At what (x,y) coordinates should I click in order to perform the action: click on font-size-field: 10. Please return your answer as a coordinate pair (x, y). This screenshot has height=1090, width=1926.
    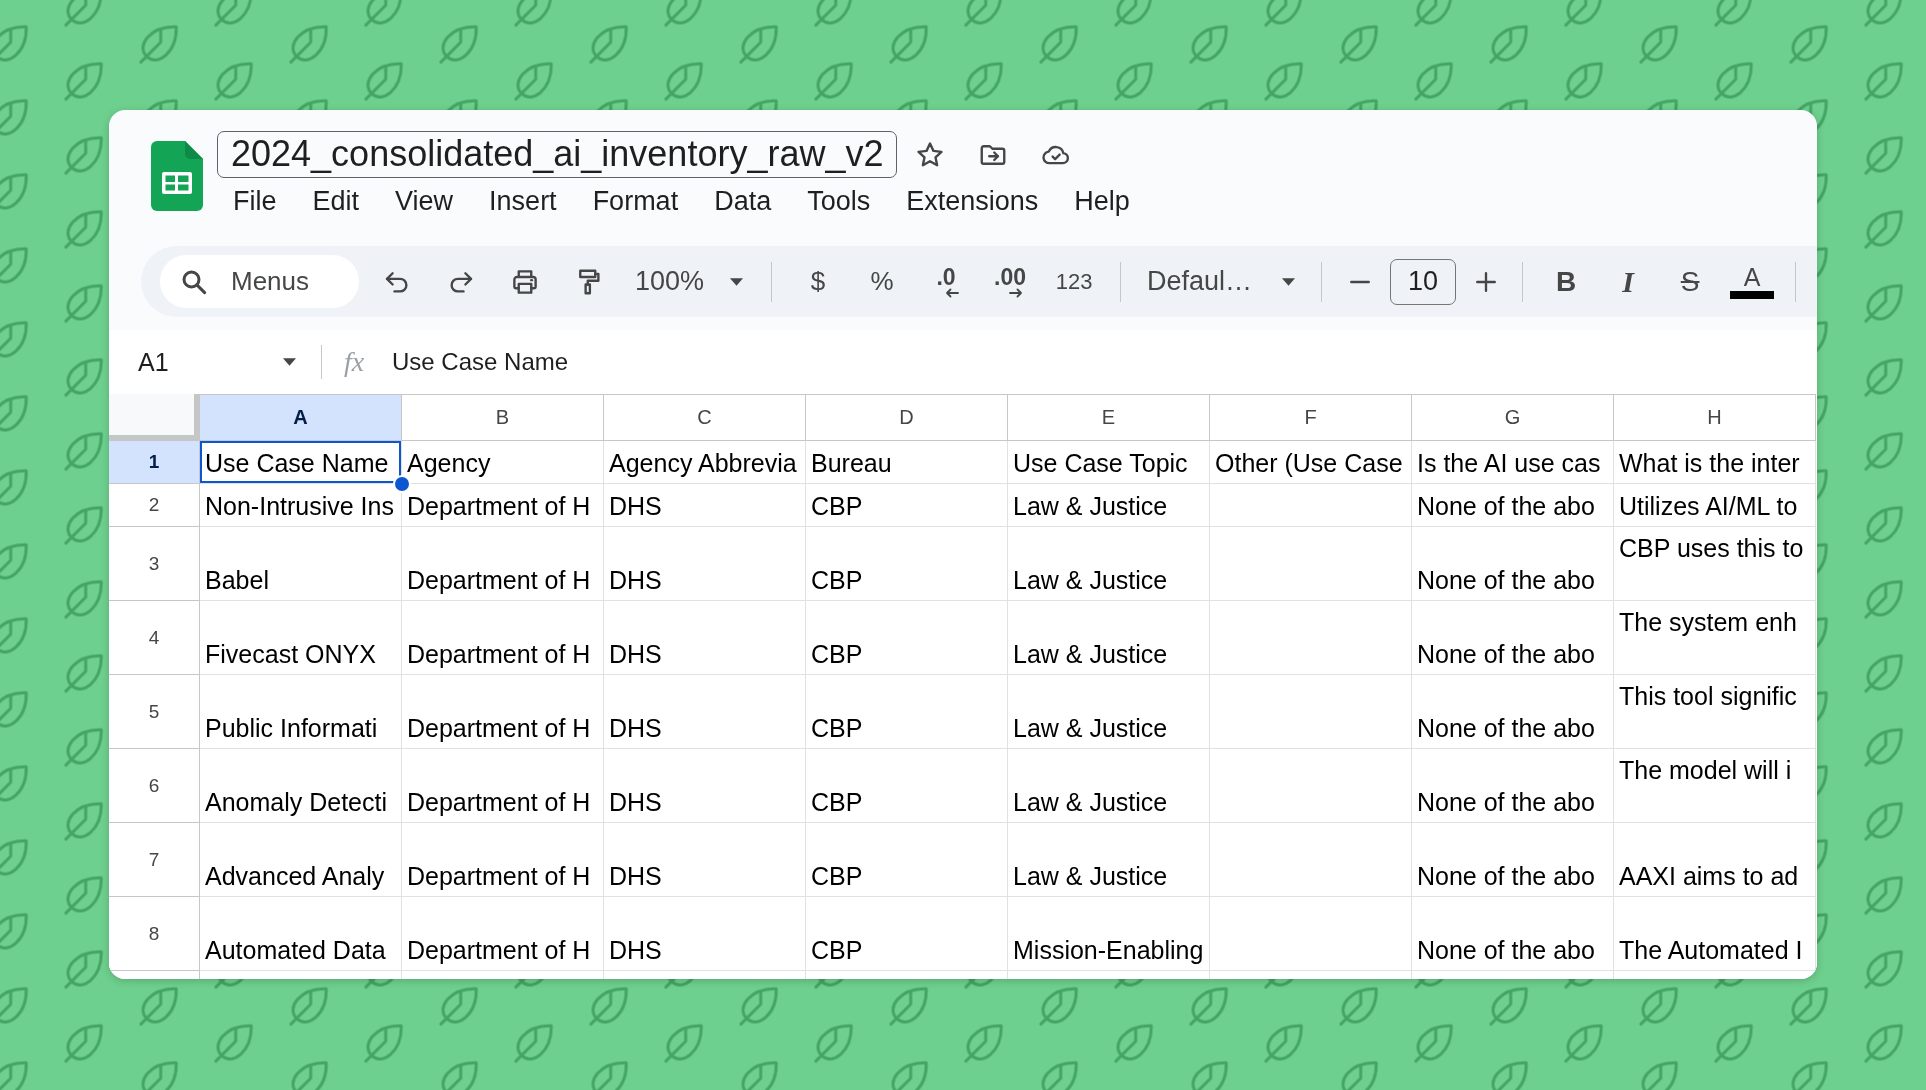
    Looking at the image, I should click on (1423, 281).